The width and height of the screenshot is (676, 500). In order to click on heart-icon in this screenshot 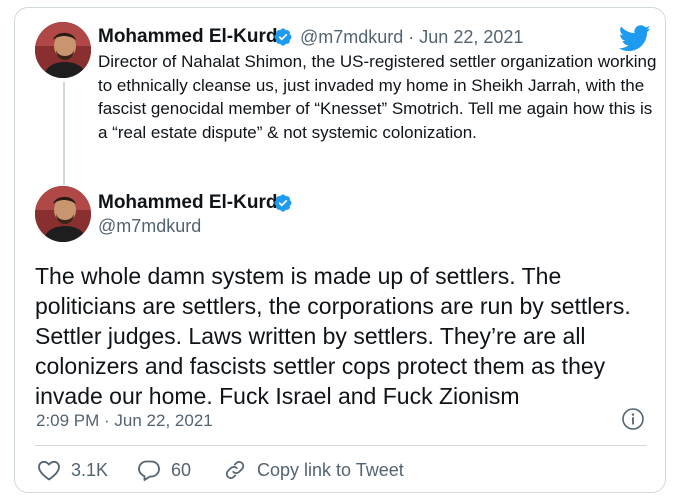, I will do `click(49, 470)`.